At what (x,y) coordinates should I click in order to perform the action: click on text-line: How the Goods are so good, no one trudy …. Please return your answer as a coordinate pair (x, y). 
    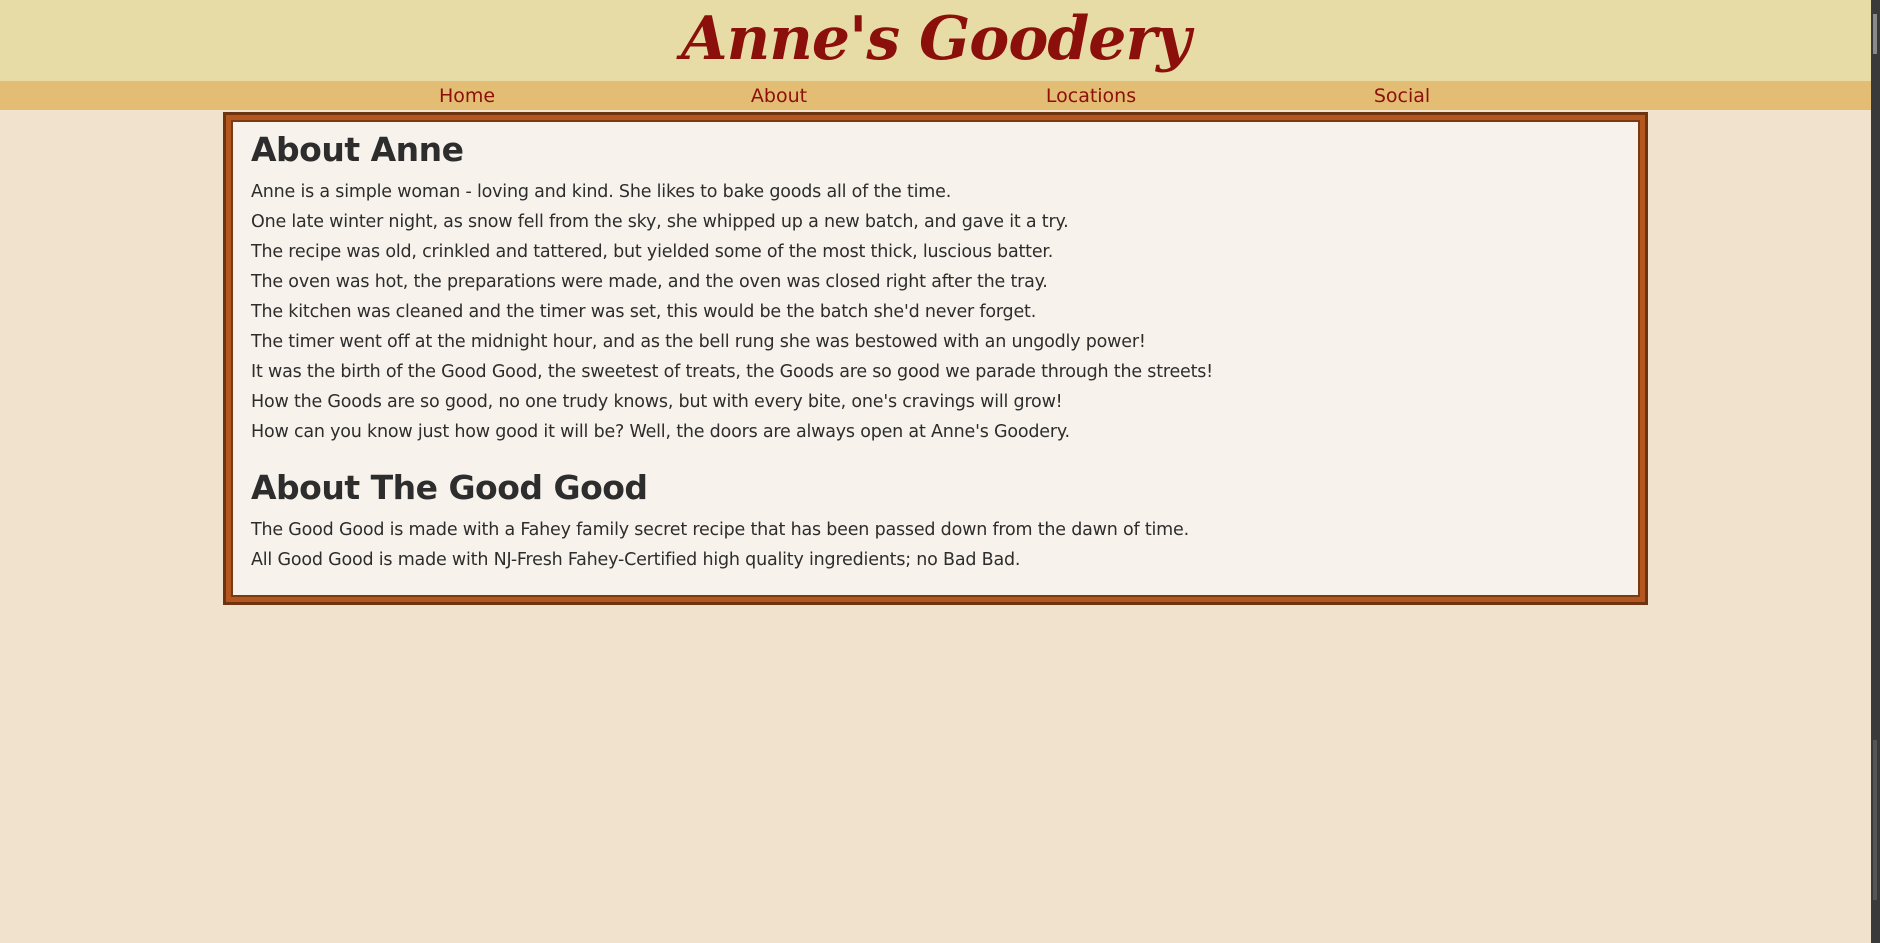
    Looking at the image, I should click on (657, 402).